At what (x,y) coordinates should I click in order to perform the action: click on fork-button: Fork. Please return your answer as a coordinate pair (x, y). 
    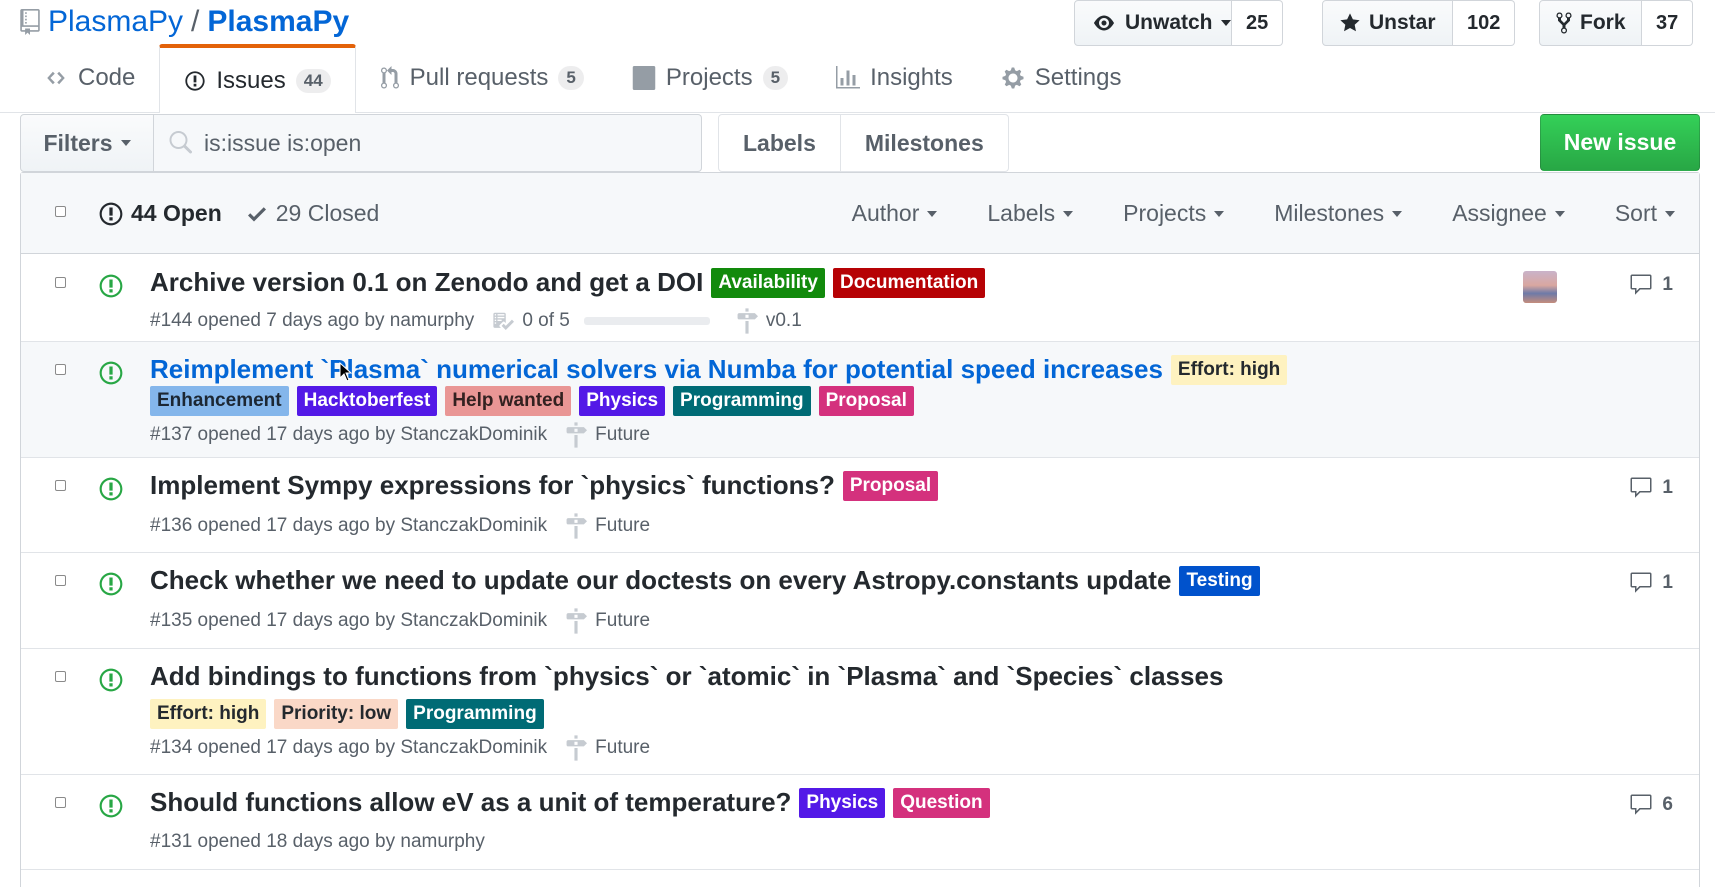
    Looking at the image, I should click on (1590, 23).